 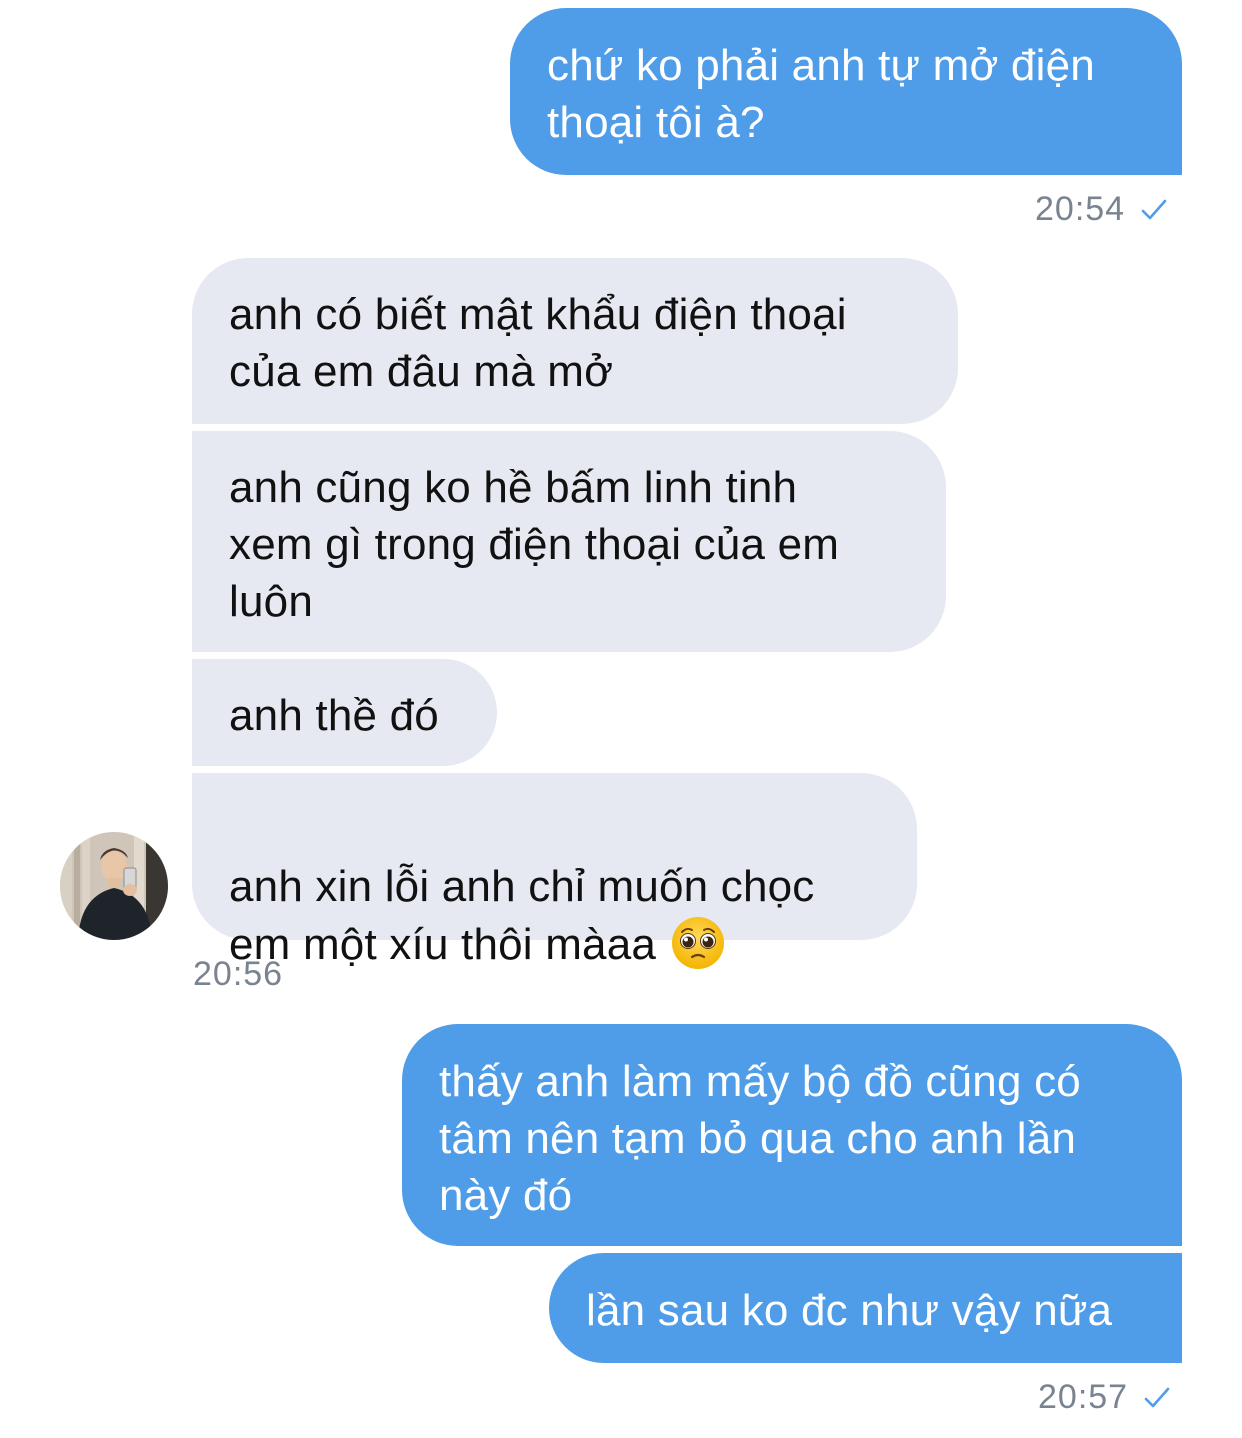 I want to click on message-timestamp: 20:54, so click(x=1101, y=209).